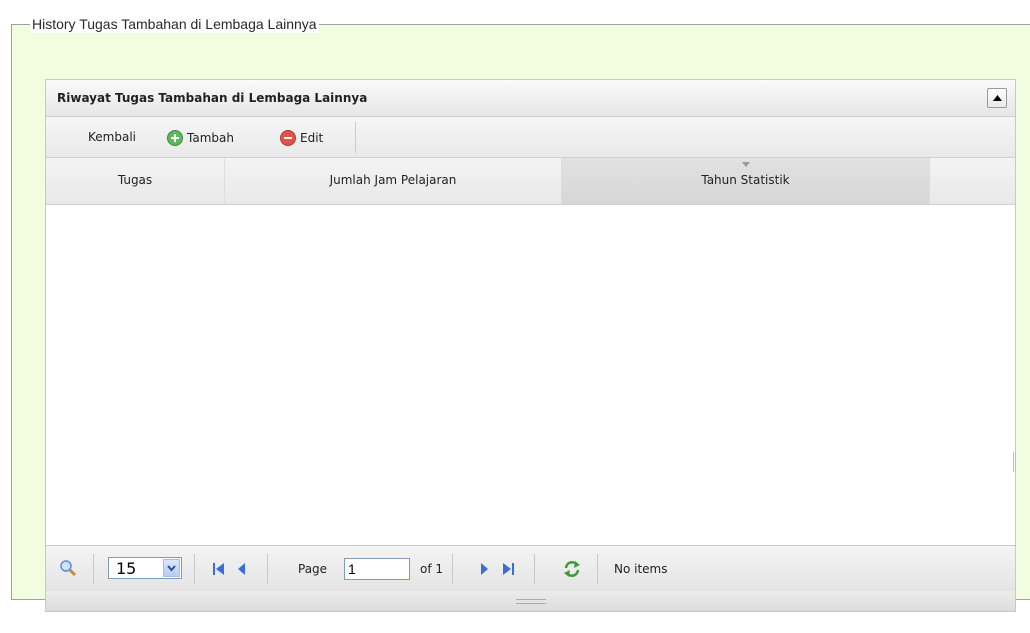  What do you see at coordinates (641, 569) in the screenshot?
I see `pager-status: No items` at bounding box center [641, 569].